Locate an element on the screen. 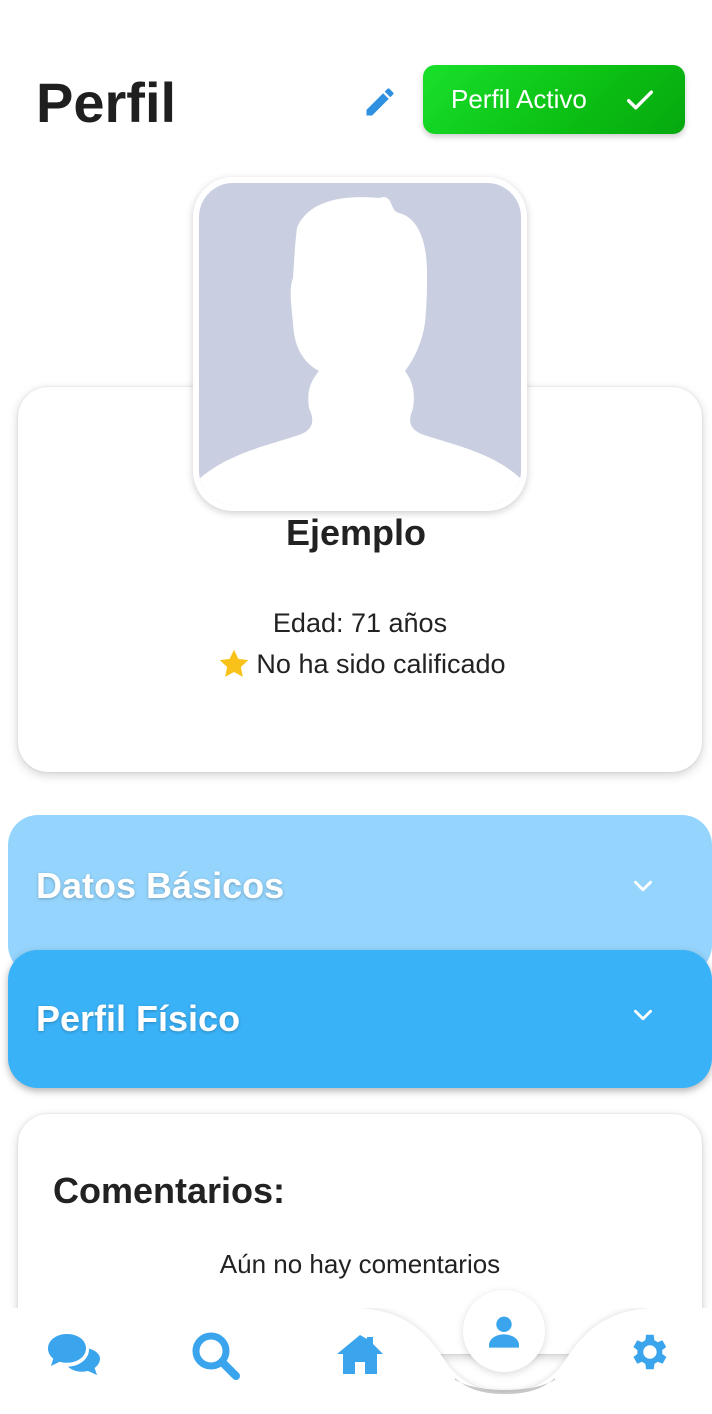 The height and width of the screenshot is (1414, 712). profile-active-button: Perfil Activo is located at coordinates (554, 99).